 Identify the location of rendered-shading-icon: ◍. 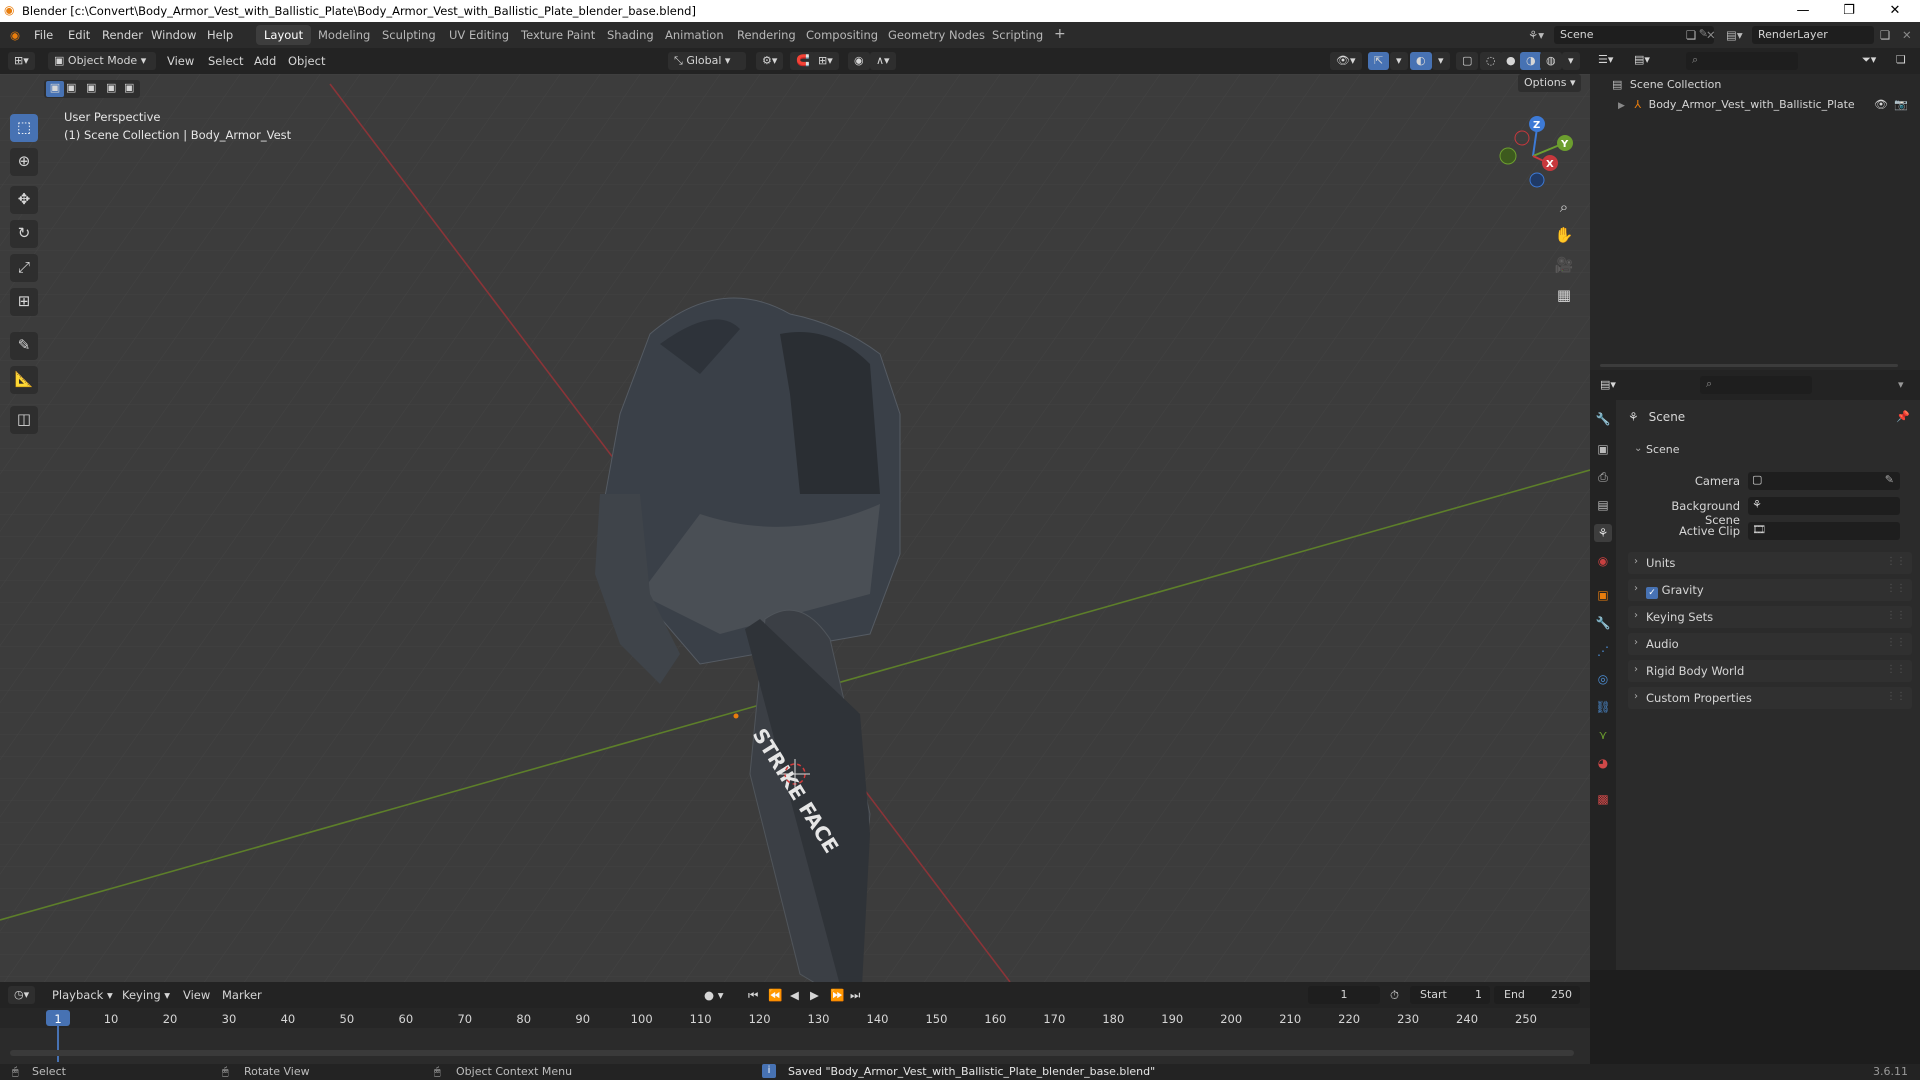
(1551, 61).